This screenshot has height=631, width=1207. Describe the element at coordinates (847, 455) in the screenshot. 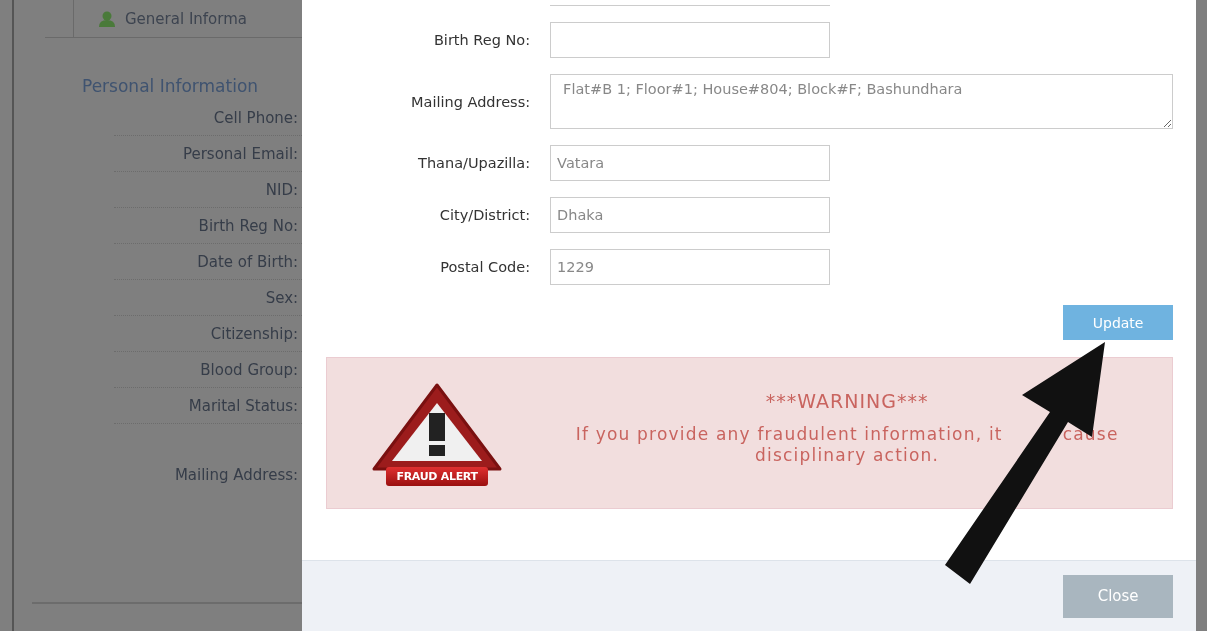

I see `warning-message: disciplinary action.` at that location.